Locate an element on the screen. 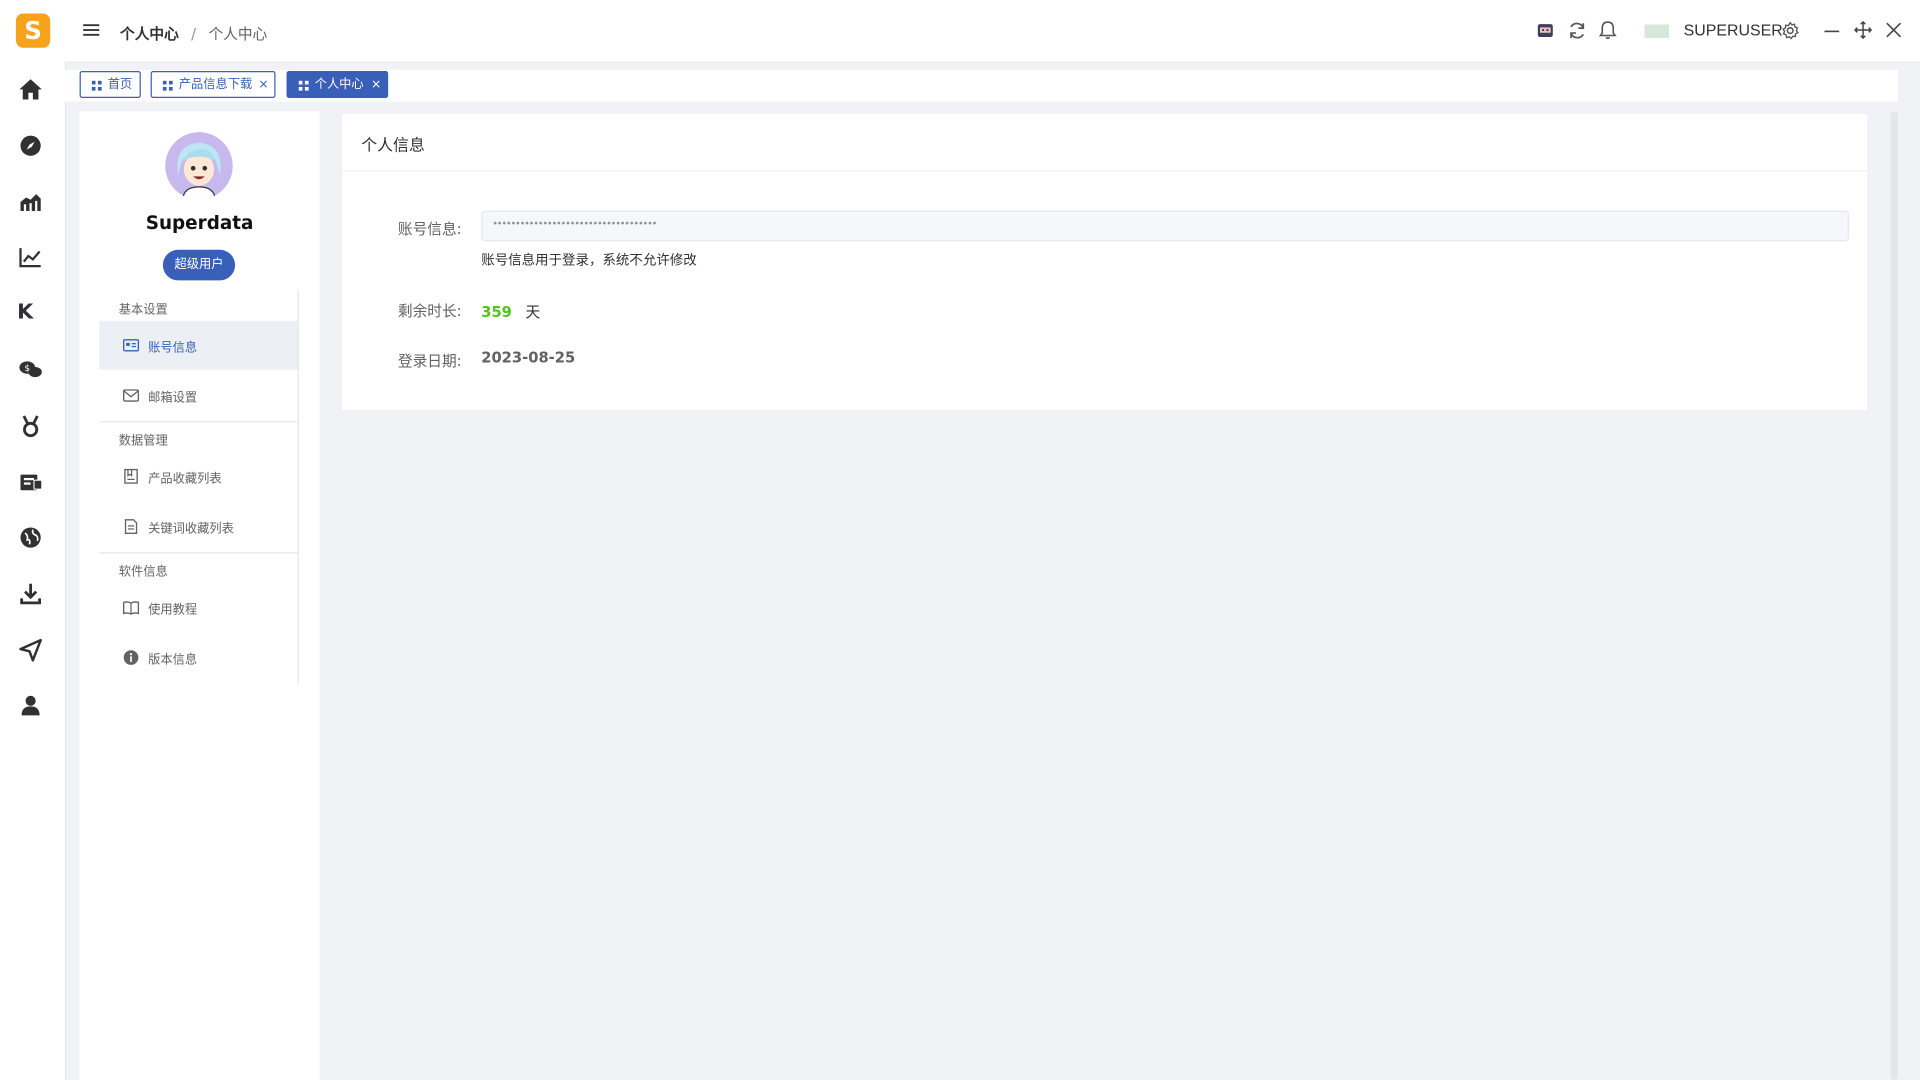  home-icon is located at coordinates (30, 89).